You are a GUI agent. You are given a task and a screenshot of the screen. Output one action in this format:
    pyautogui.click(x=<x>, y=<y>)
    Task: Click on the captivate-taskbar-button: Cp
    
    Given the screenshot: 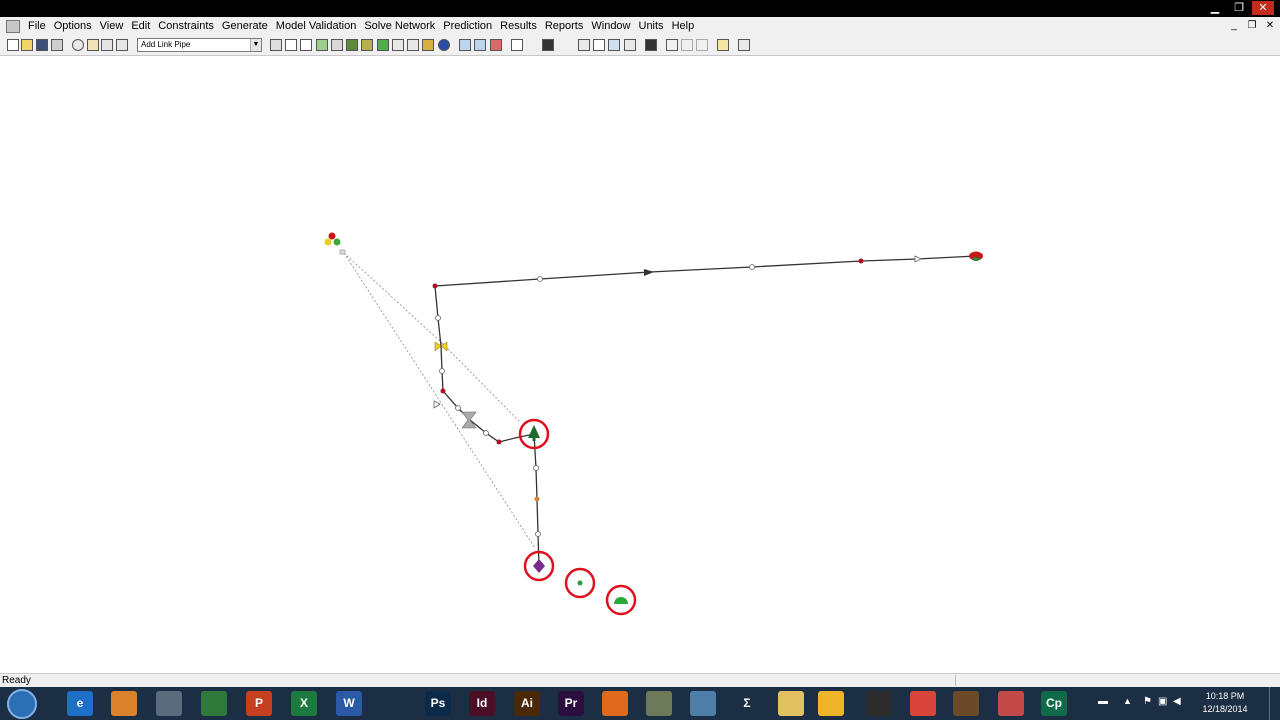 What is the action you would take?
    pyautogui.click(x=1054, y=703)
    